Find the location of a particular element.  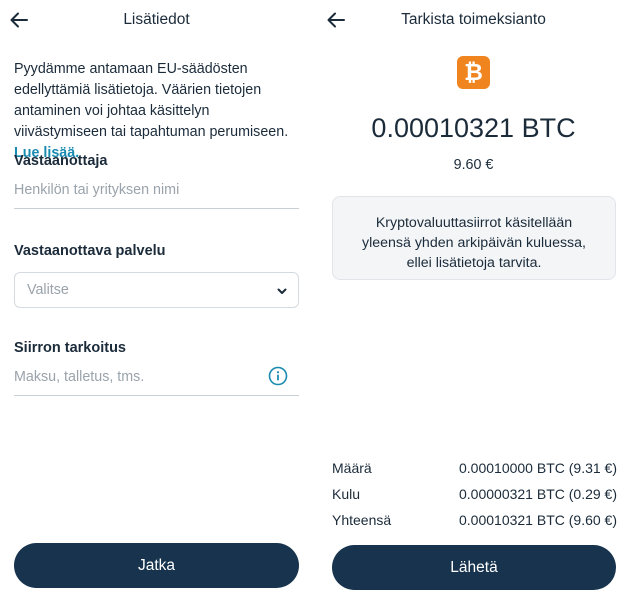

info-icon is located at coordinates (278, 376).